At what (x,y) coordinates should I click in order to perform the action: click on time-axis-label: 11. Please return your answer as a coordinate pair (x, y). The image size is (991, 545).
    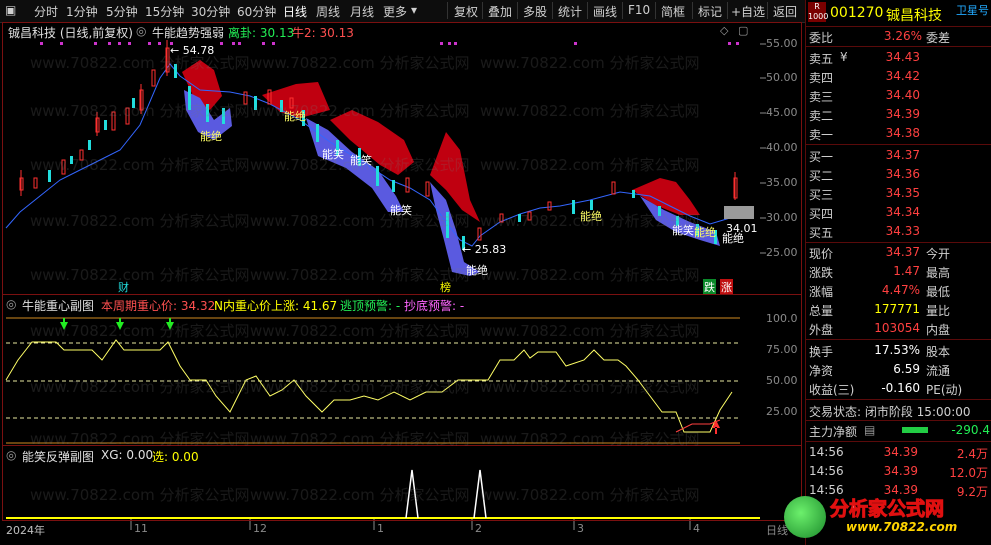
    Looking at the image, I should click on (141, 528).